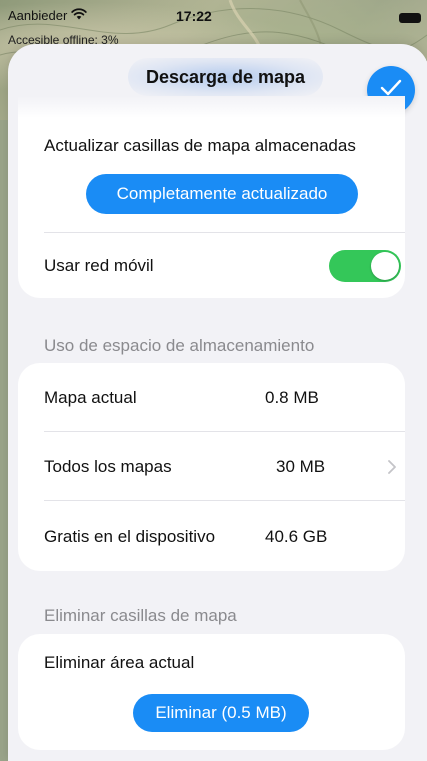 This screenshot has width=427, height=761. I want to click on card-top-fade, so click(211, 107).